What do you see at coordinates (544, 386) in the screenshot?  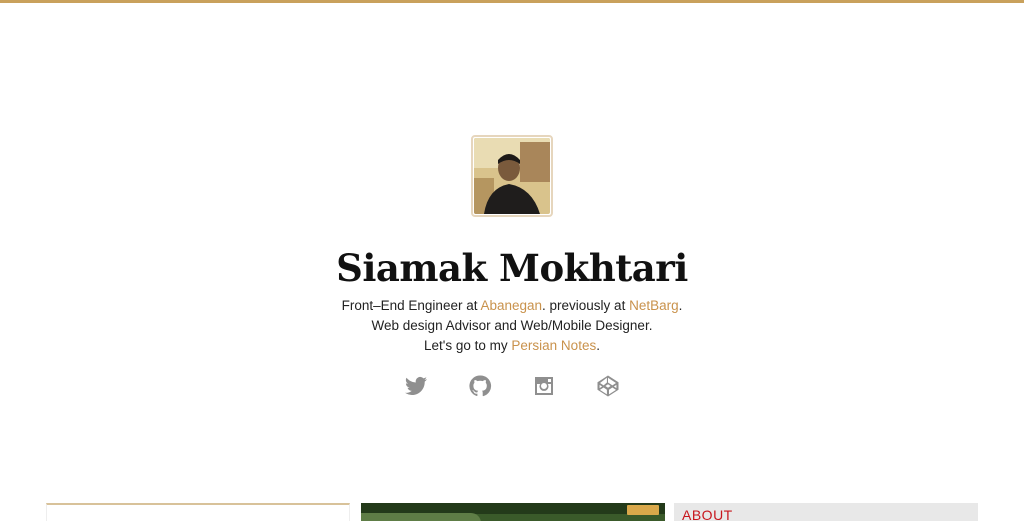 I see `instagram-icon` at bounding box center [544, 386].